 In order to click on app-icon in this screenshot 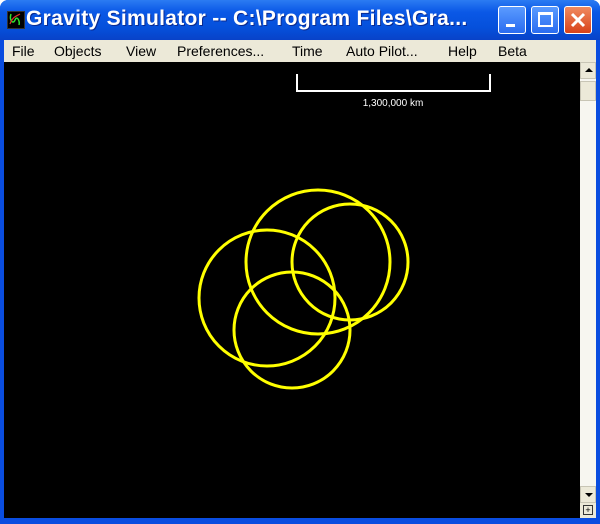, I will do `click(16, 20)`.